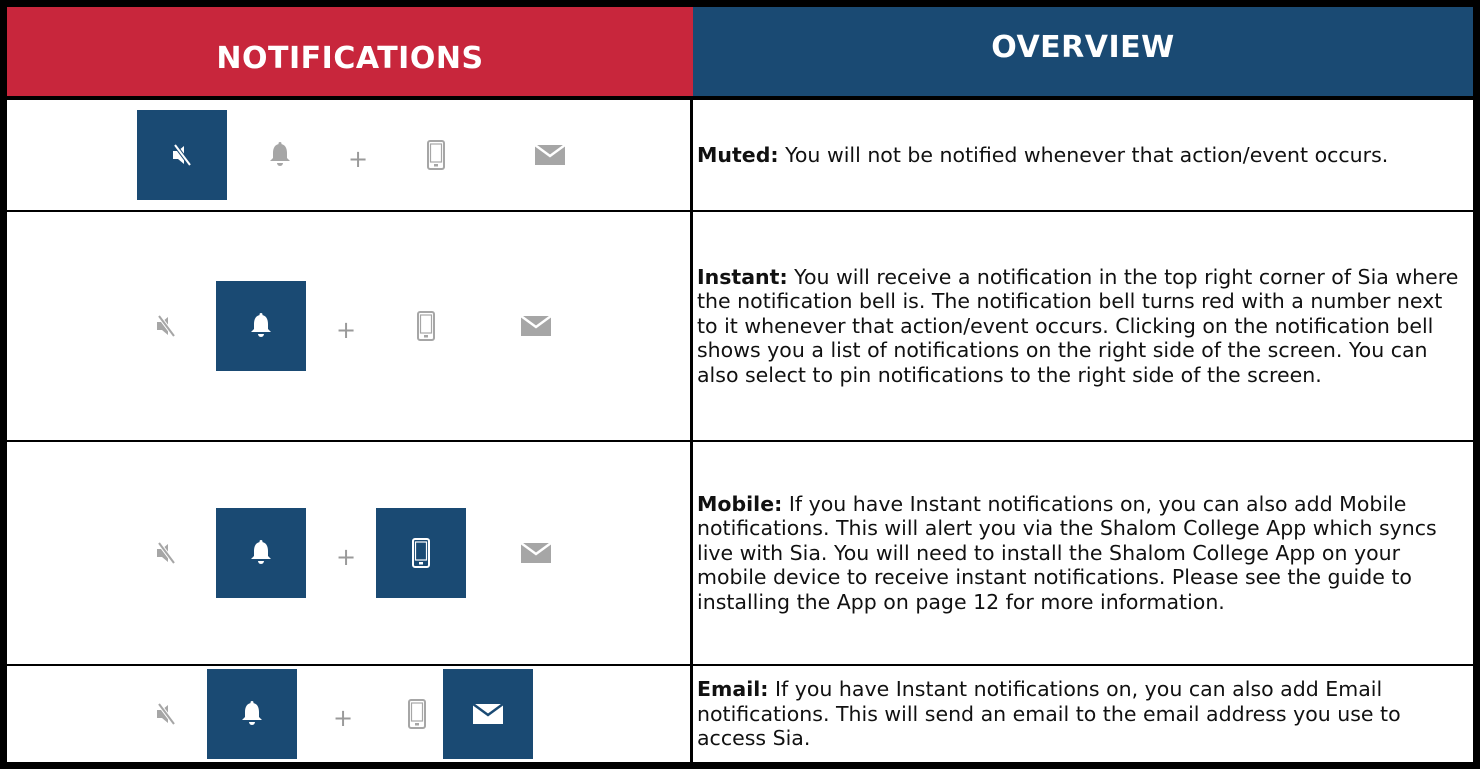 The height and width of the screenshot is (769, 1480). I want to click on overview-column-header: OVERVIEW, so click(1083, 51).